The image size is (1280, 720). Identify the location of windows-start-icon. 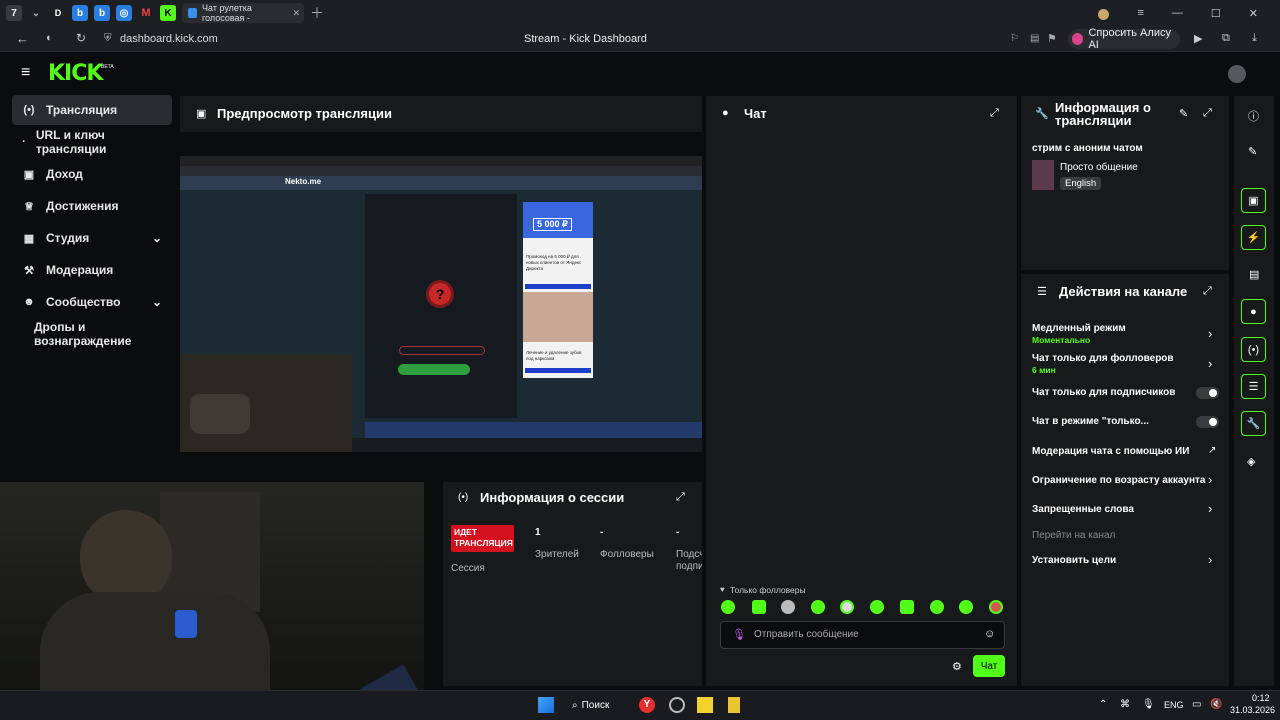
(546, 705).